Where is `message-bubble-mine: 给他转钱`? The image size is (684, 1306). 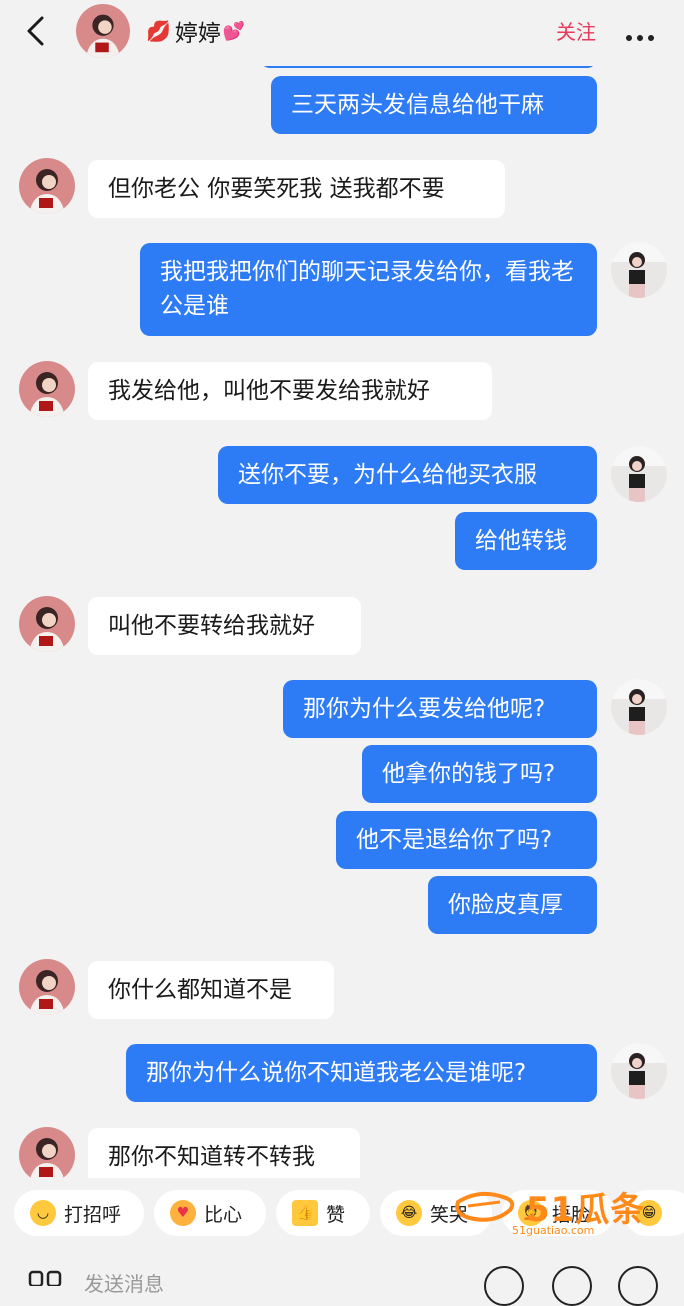 message-bubble-mine: 给他转钱 is located at coordinates (526, 541).